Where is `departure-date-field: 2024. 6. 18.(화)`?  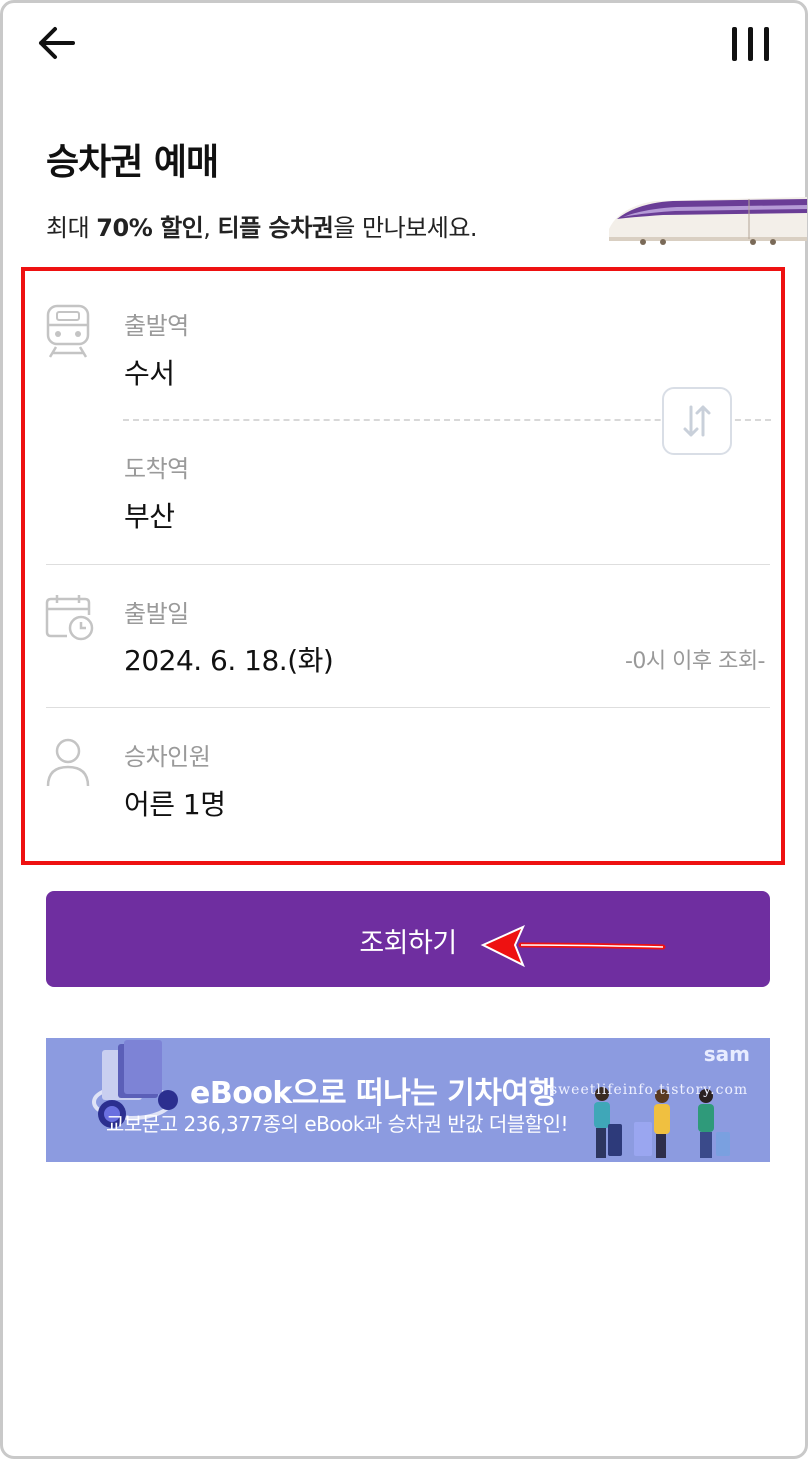 departure-date-field: 2024. 6. 18.(화) is located at coordinates (229, 659).